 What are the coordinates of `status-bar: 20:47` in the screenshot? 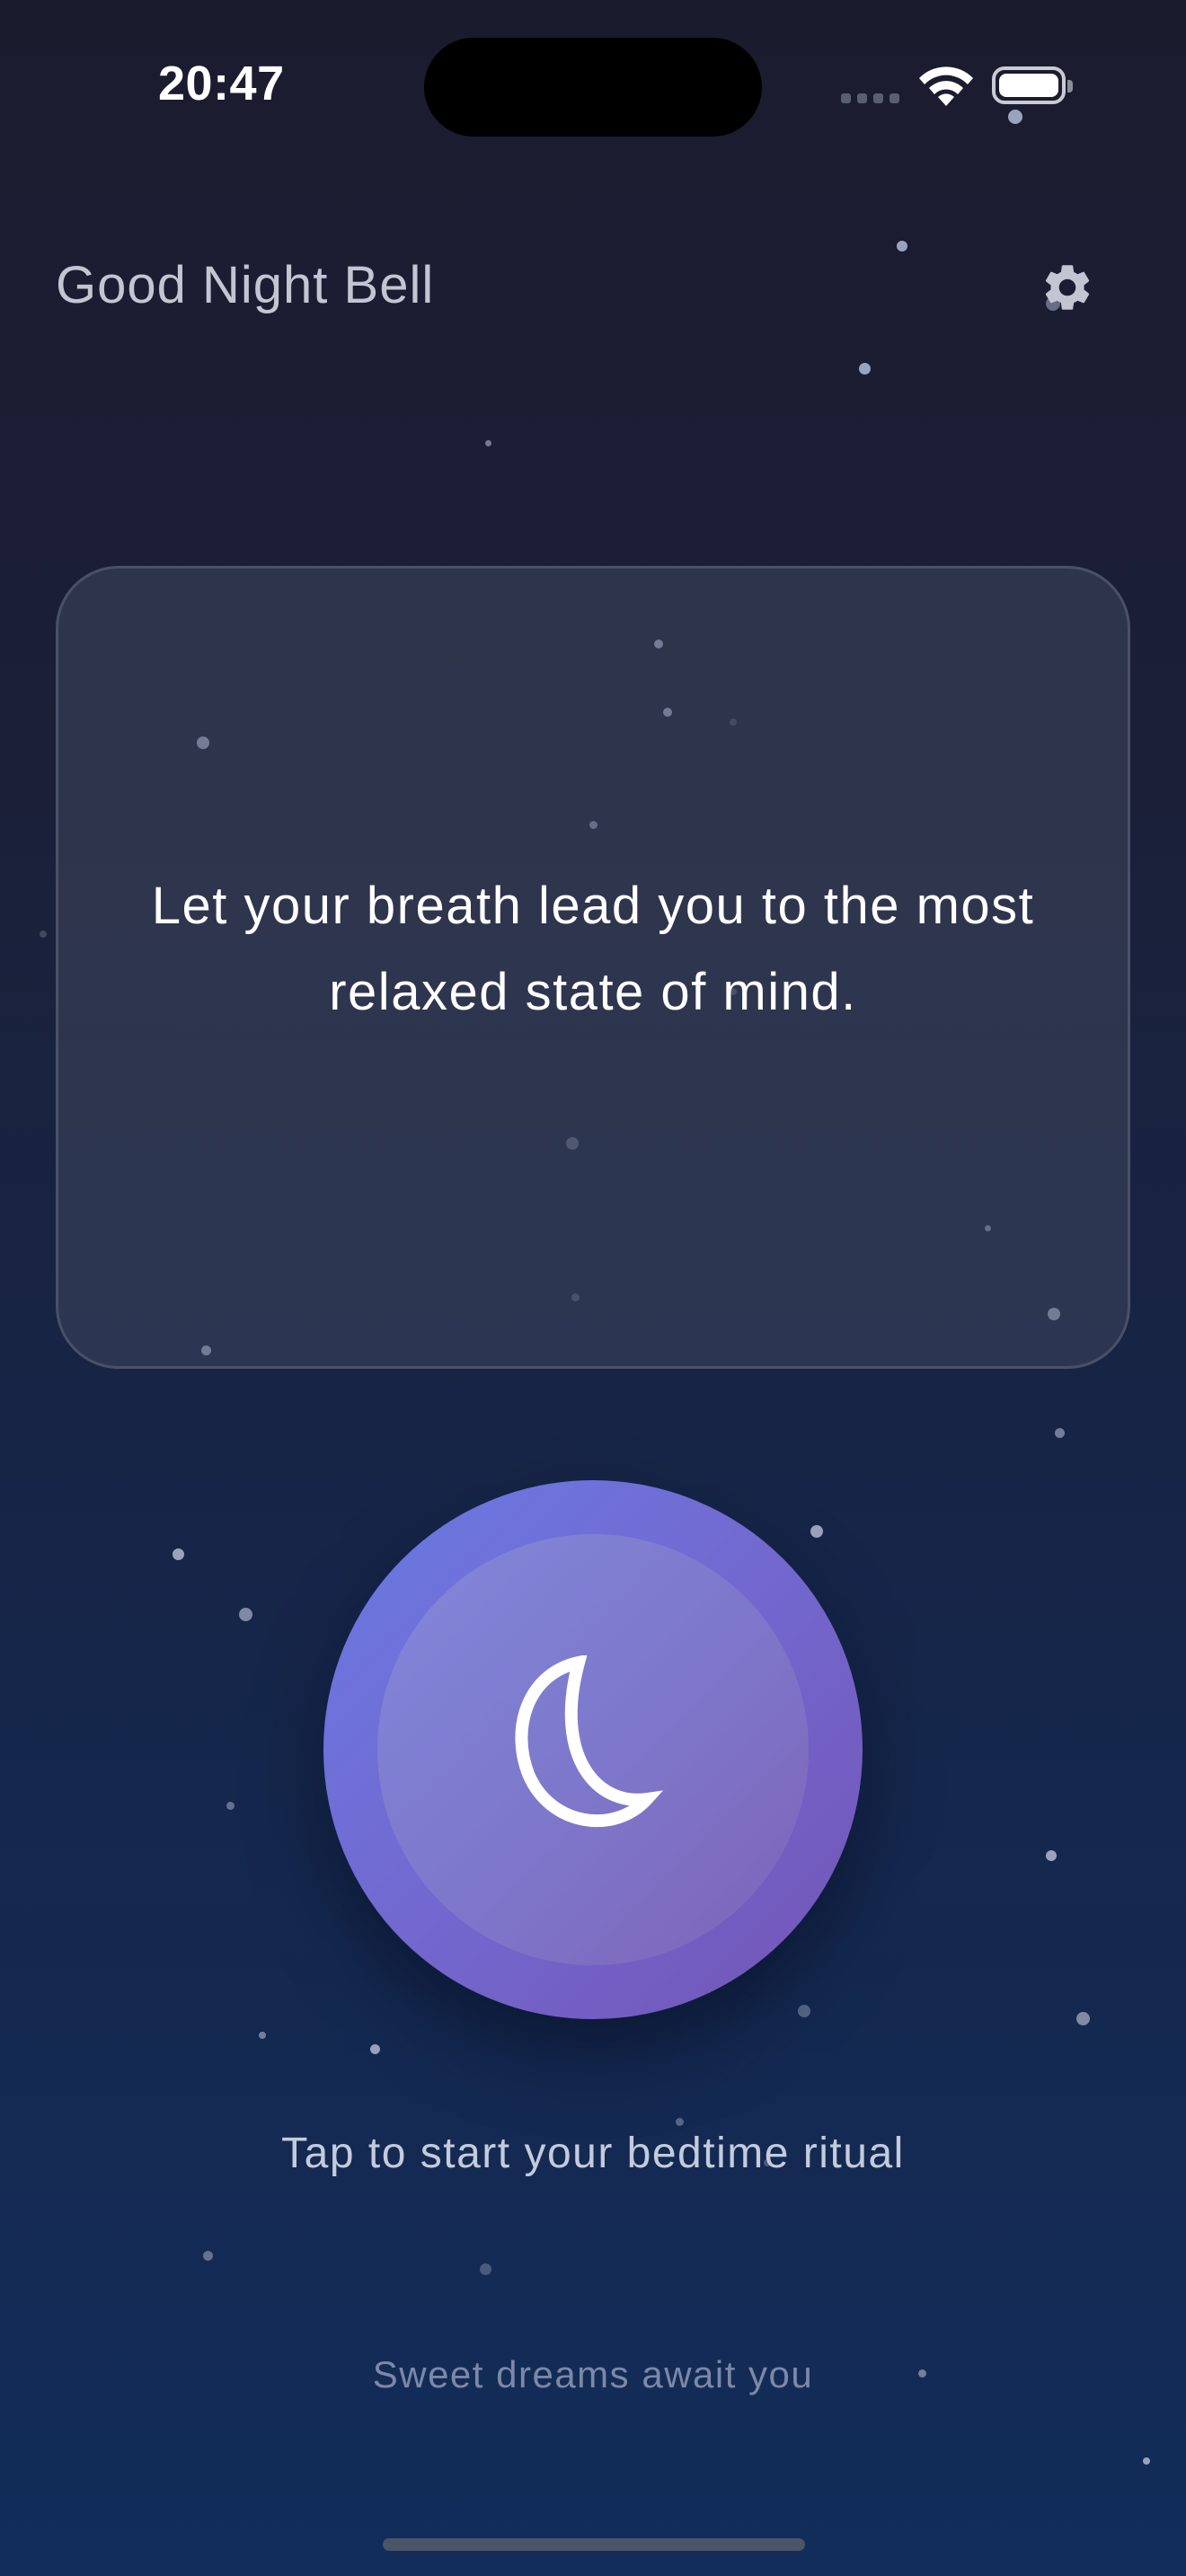 It's located at (593, 90).